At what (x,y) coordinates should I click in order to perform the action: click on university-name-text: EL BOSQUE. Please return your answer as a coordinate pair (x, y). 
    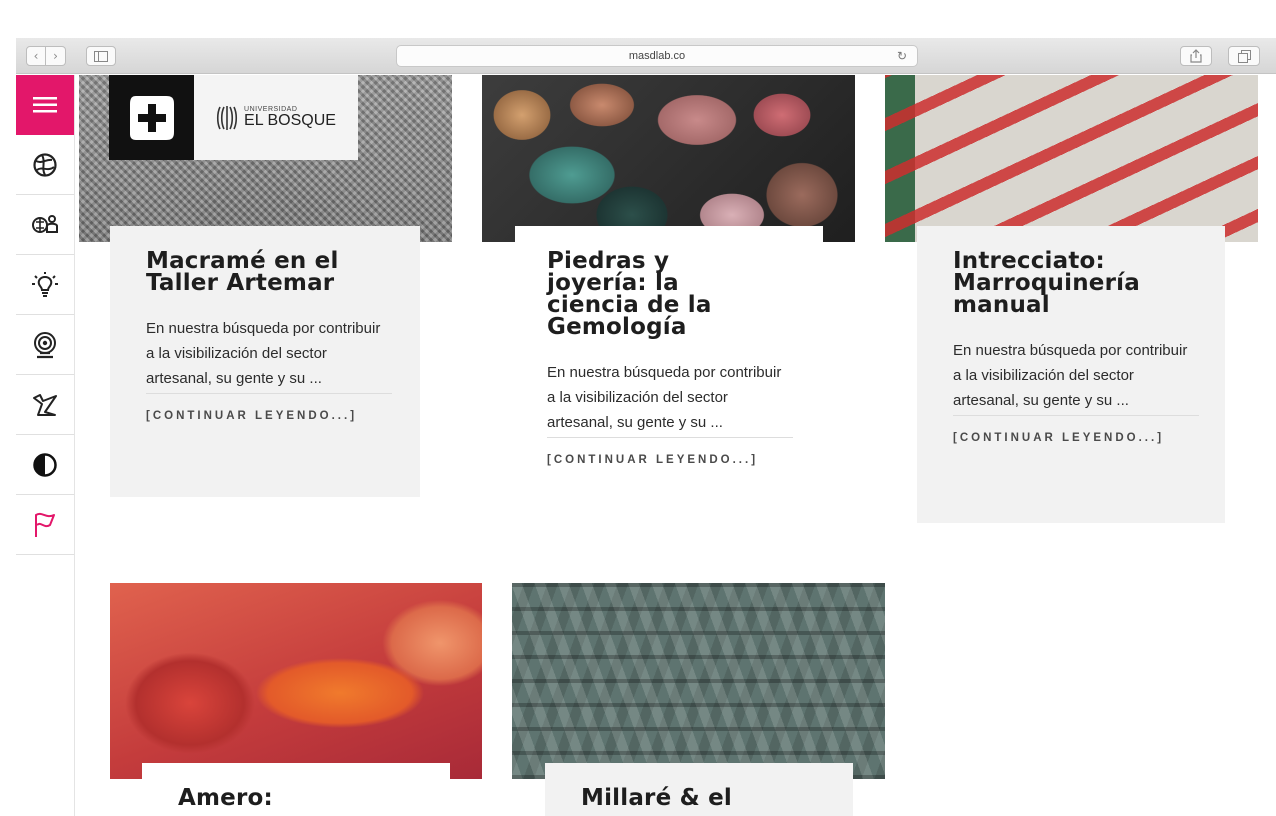
    Looking at the image, I should click on (290, 120).